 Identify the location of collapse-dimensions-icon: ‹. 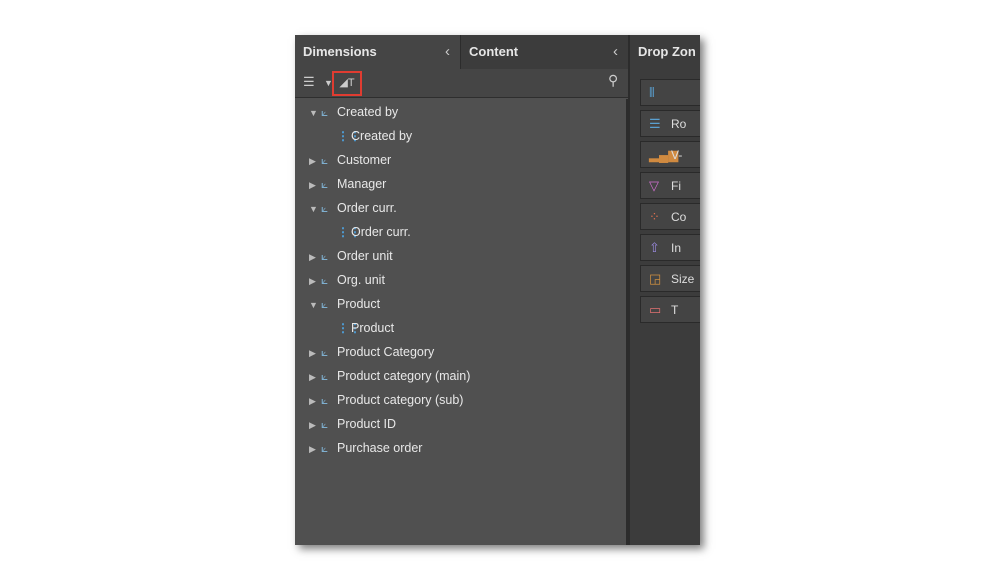
(447, 52).